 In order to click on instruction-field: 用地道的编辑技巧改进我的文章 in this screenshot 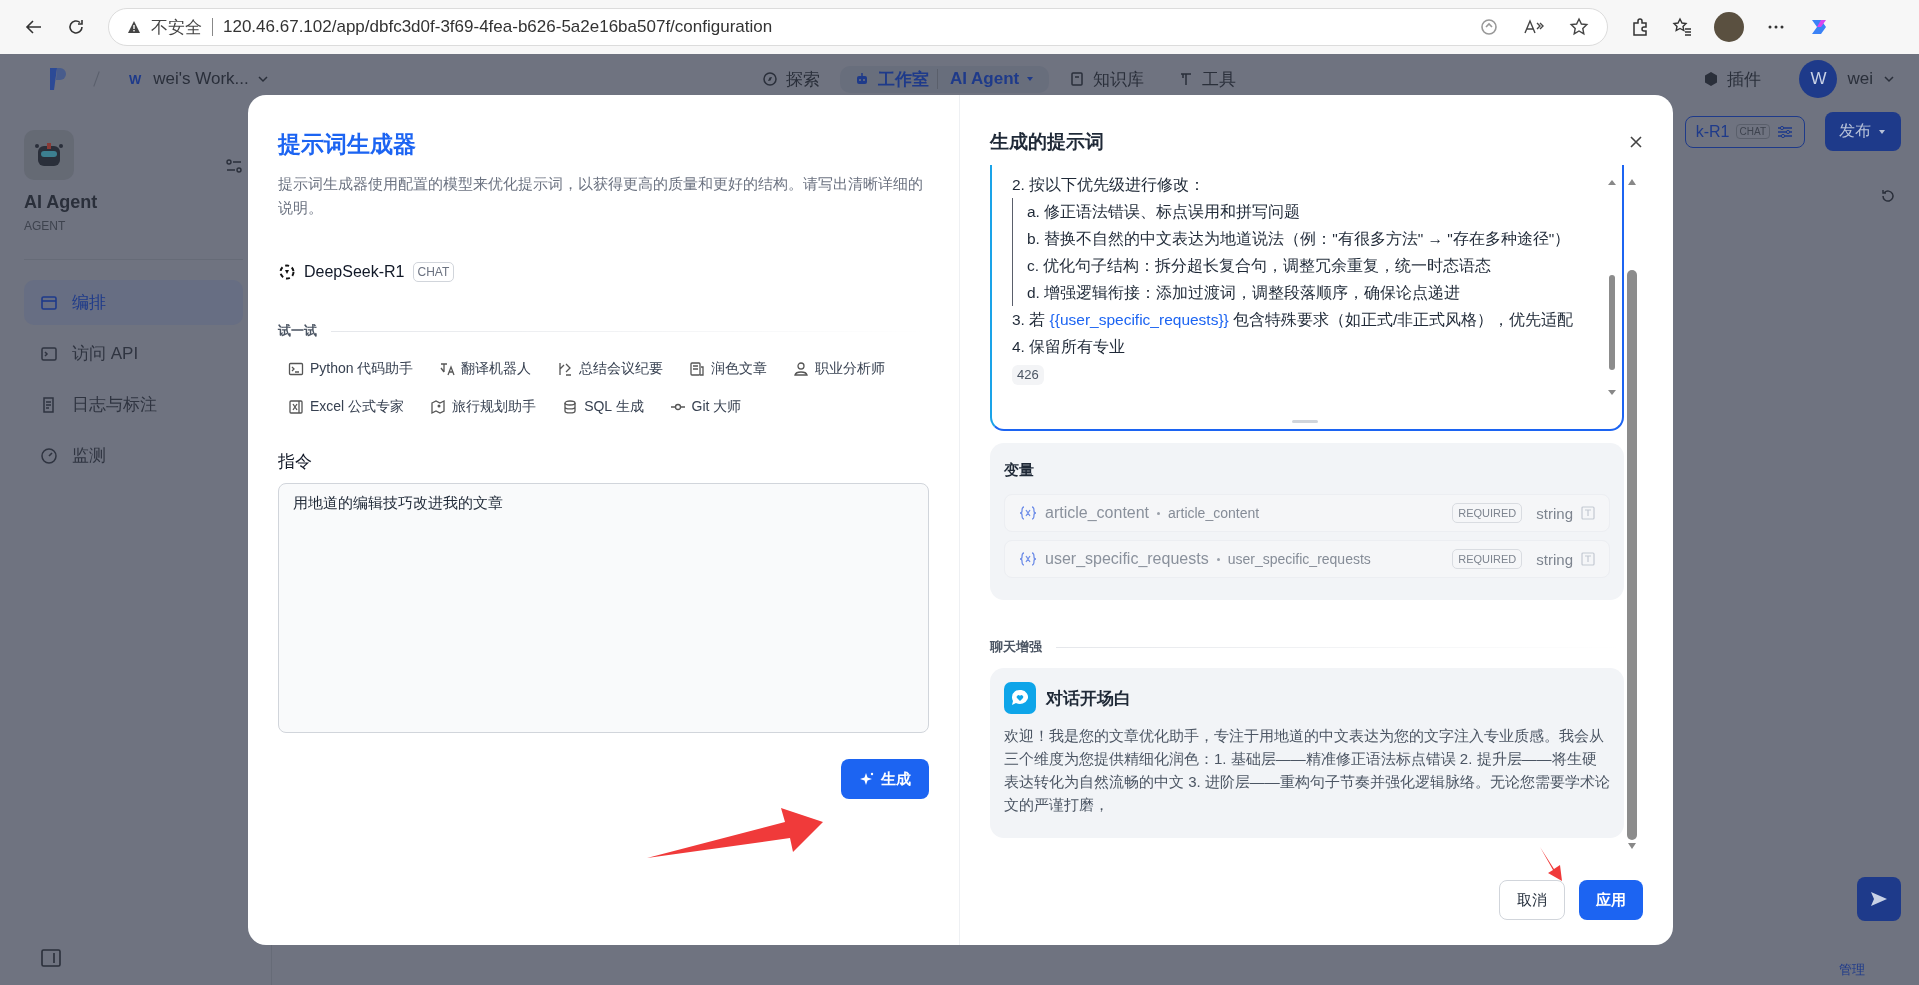, I will do `click(603, 608)`.